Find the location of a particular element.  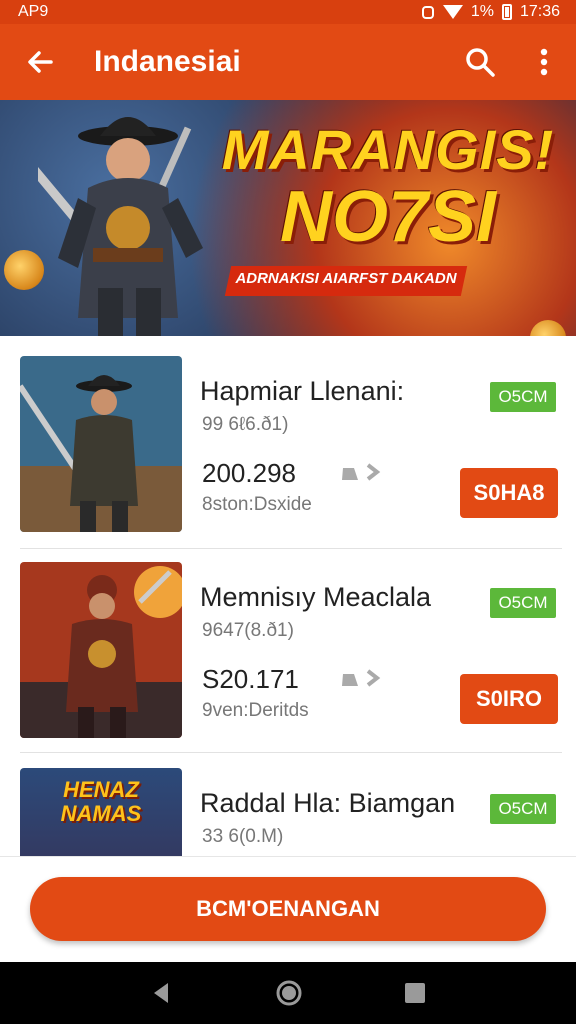

status-indicators: 1% 17:36 is located at coordinates (490, 12).